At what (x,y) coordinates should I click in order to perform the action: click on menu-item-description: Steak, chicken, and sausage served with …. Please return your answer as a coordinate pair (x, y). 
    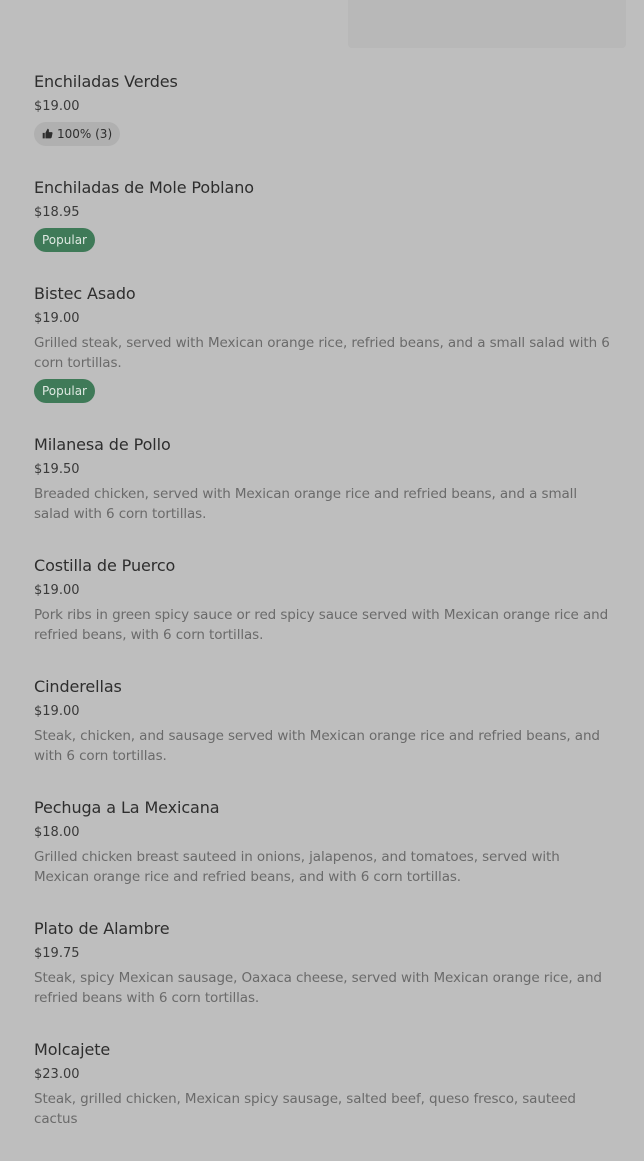
    Looking at the image, I should click on (317, 746).